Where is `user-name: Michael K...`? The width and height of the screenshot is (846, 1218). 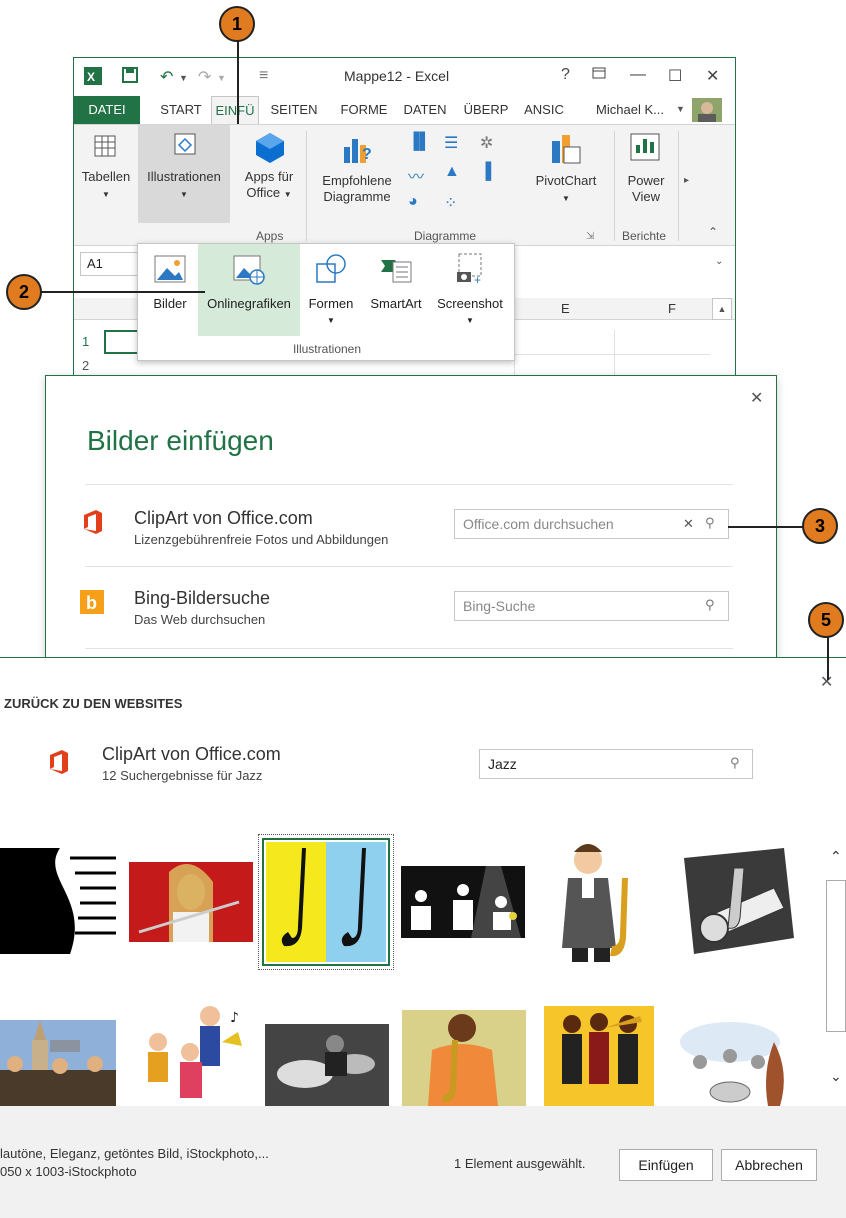 user-name: Michael K... is located at coordinates (630, 110).